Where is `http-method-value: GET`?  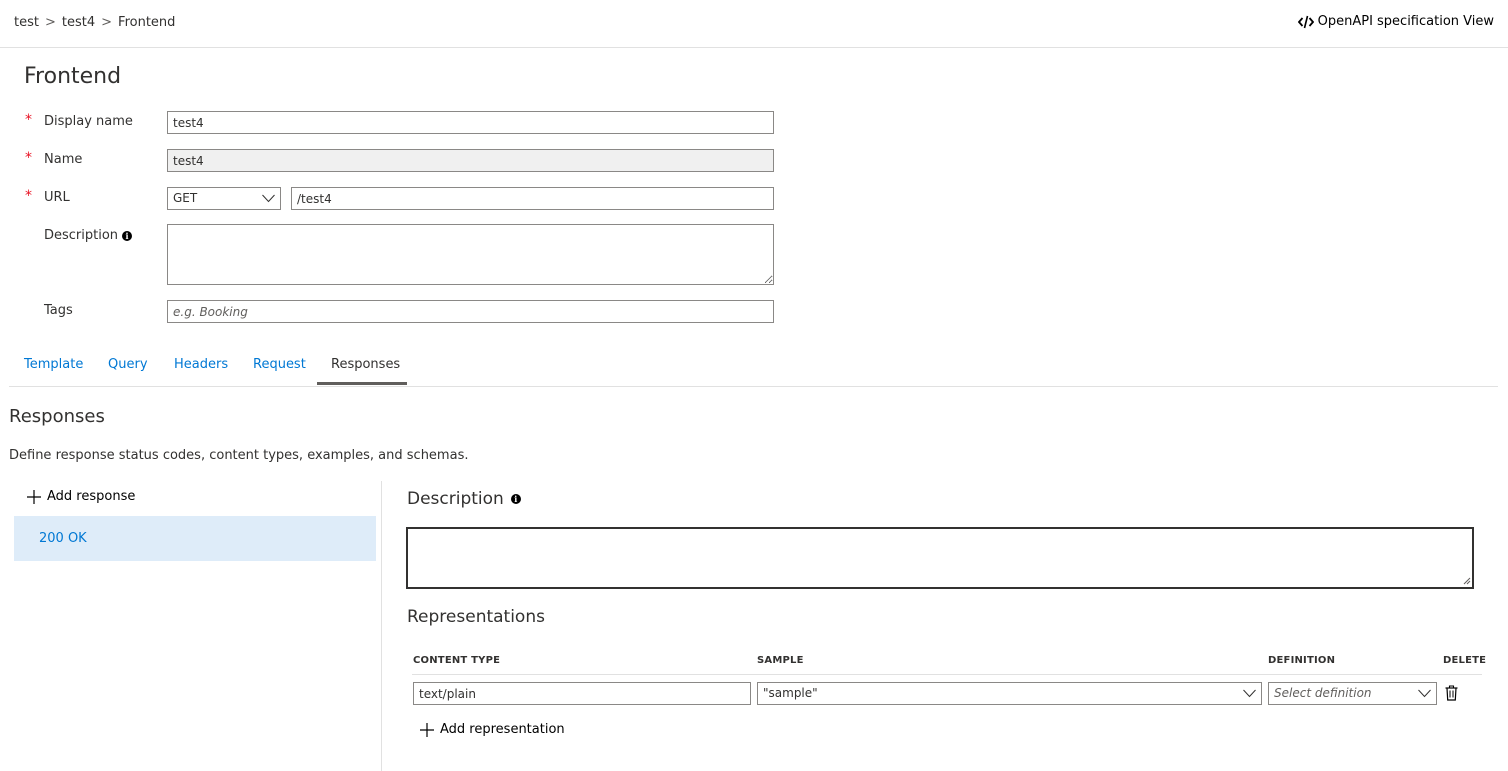 http-method-value: GET is located at coordinates (185, 198).